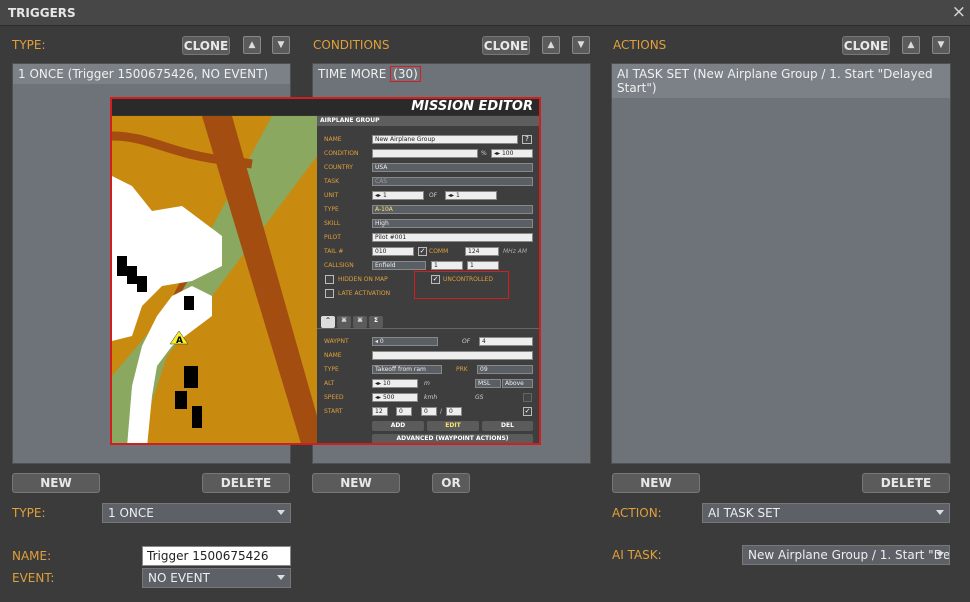 This screenshot has height=602, width=970. Describe the element at coordinates (360, 322) in the screenshot. I see `tab-options: ⌘` at that location.